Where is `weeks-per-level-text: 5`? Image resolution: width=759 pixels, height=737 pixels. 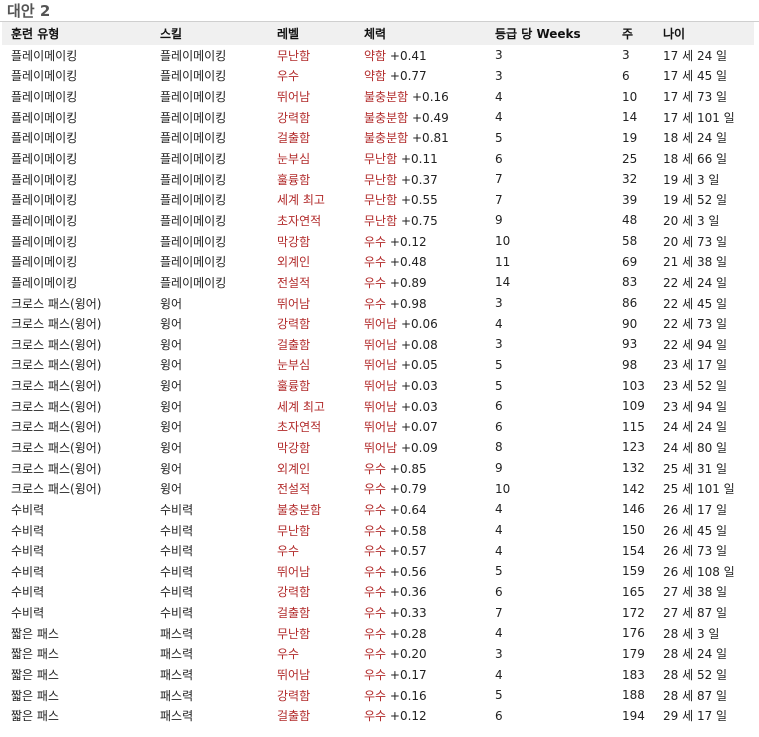
weeks-per-level-text: 5 is located at coordinates (499, 385).